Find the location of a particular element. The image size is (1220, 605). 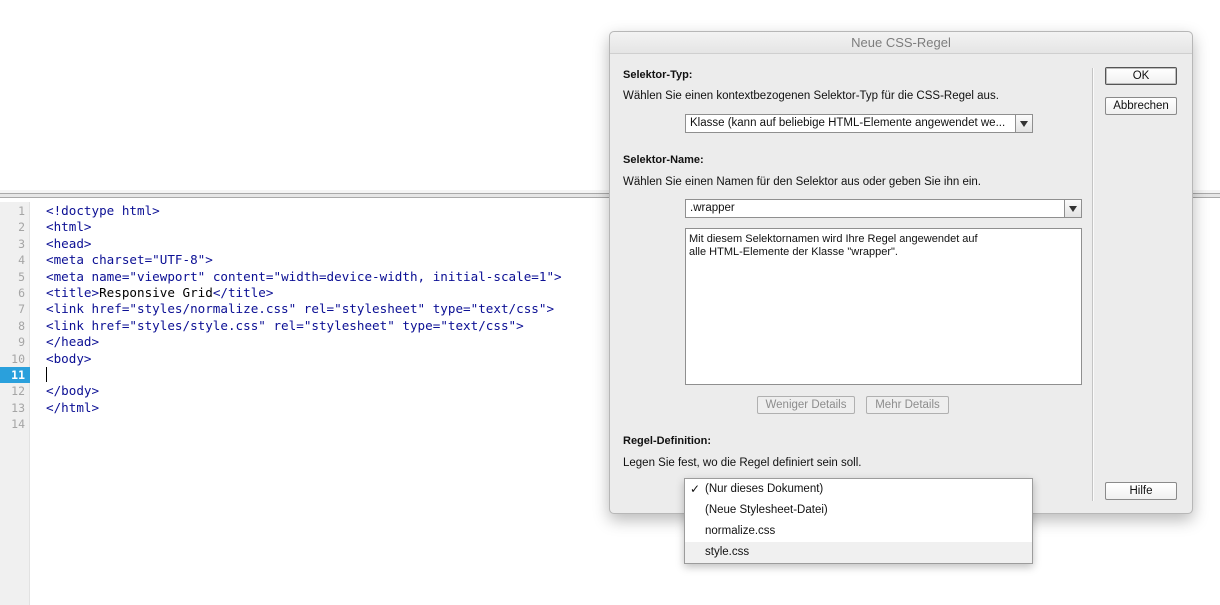

code-token: <!doctype html> is located at coordinates (103, 210).